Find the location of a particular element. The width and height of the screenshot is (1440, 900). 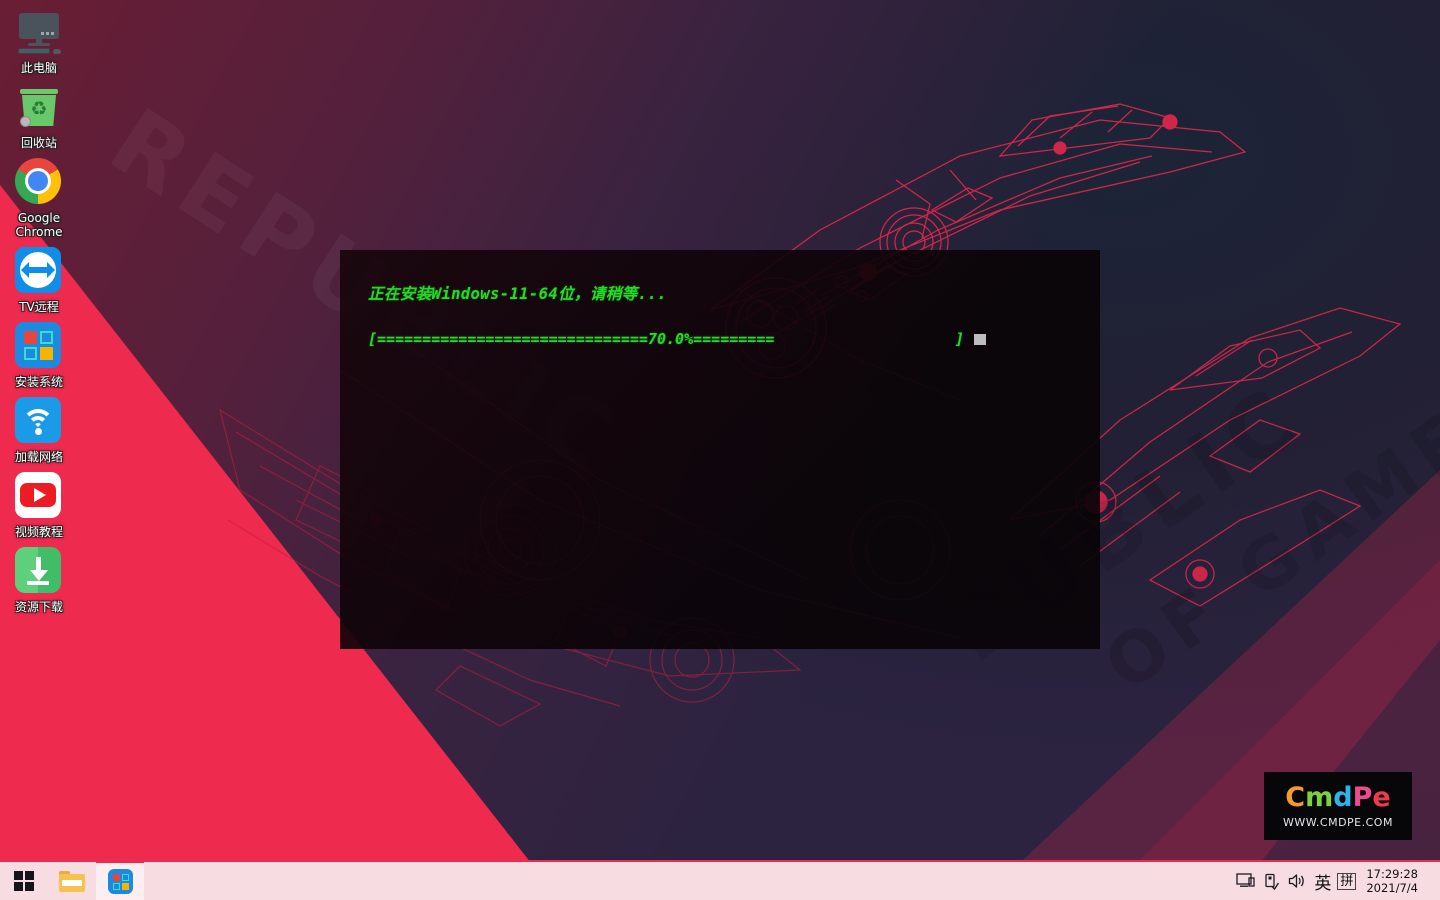

console-cursor is located at coordinates (980, 339).